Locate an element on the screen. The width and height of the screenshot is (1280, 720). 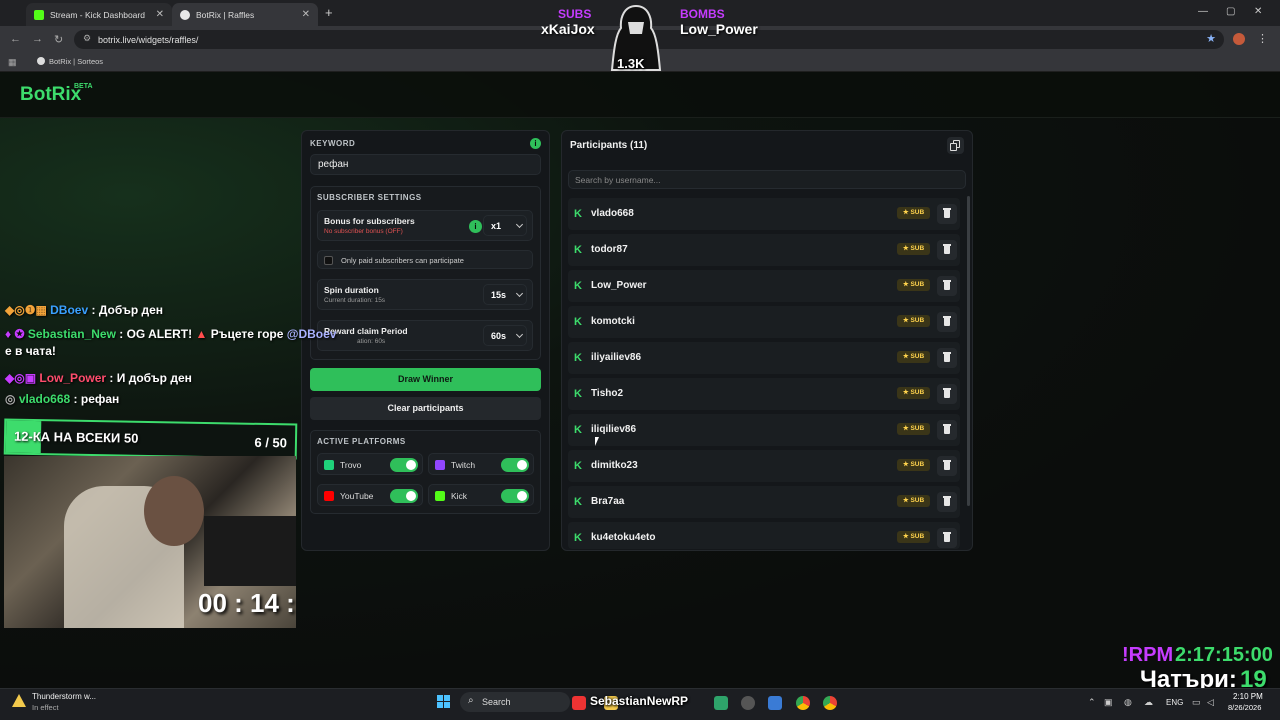
claim-period-select: 60s is located at coordinates (505, 335).